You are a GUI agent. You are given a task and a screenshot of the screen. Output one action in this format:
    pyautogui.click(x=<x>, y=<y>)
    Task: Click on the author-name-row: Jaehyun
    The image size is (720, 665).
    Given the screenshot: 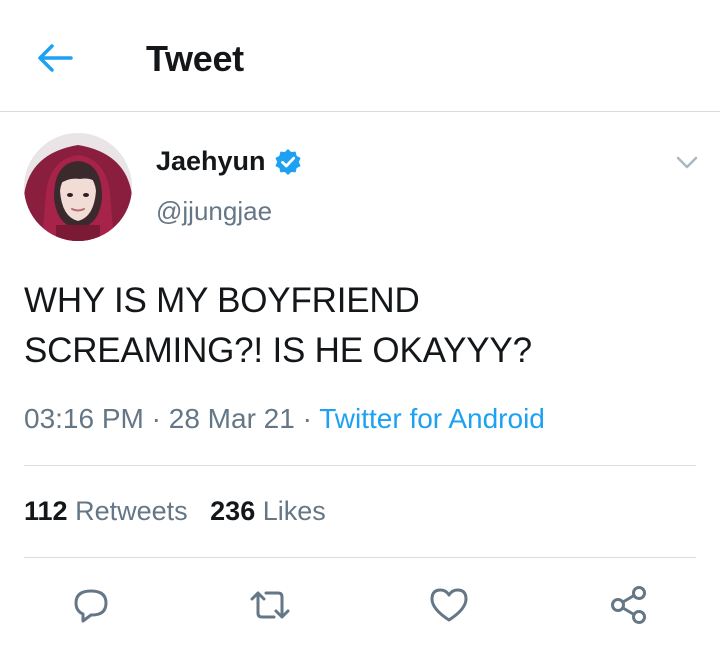 What is the action you would take?
    pyautogui.click(x=229, y=161)
    